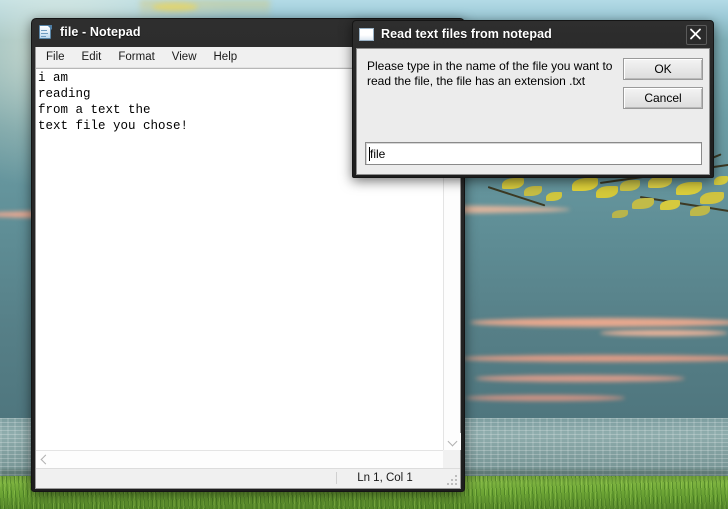 This screenshot has height=509, width=728. Describe the element at coordinates (187, 57) in the screenshot. I see `menu-item-view: View` at that location.